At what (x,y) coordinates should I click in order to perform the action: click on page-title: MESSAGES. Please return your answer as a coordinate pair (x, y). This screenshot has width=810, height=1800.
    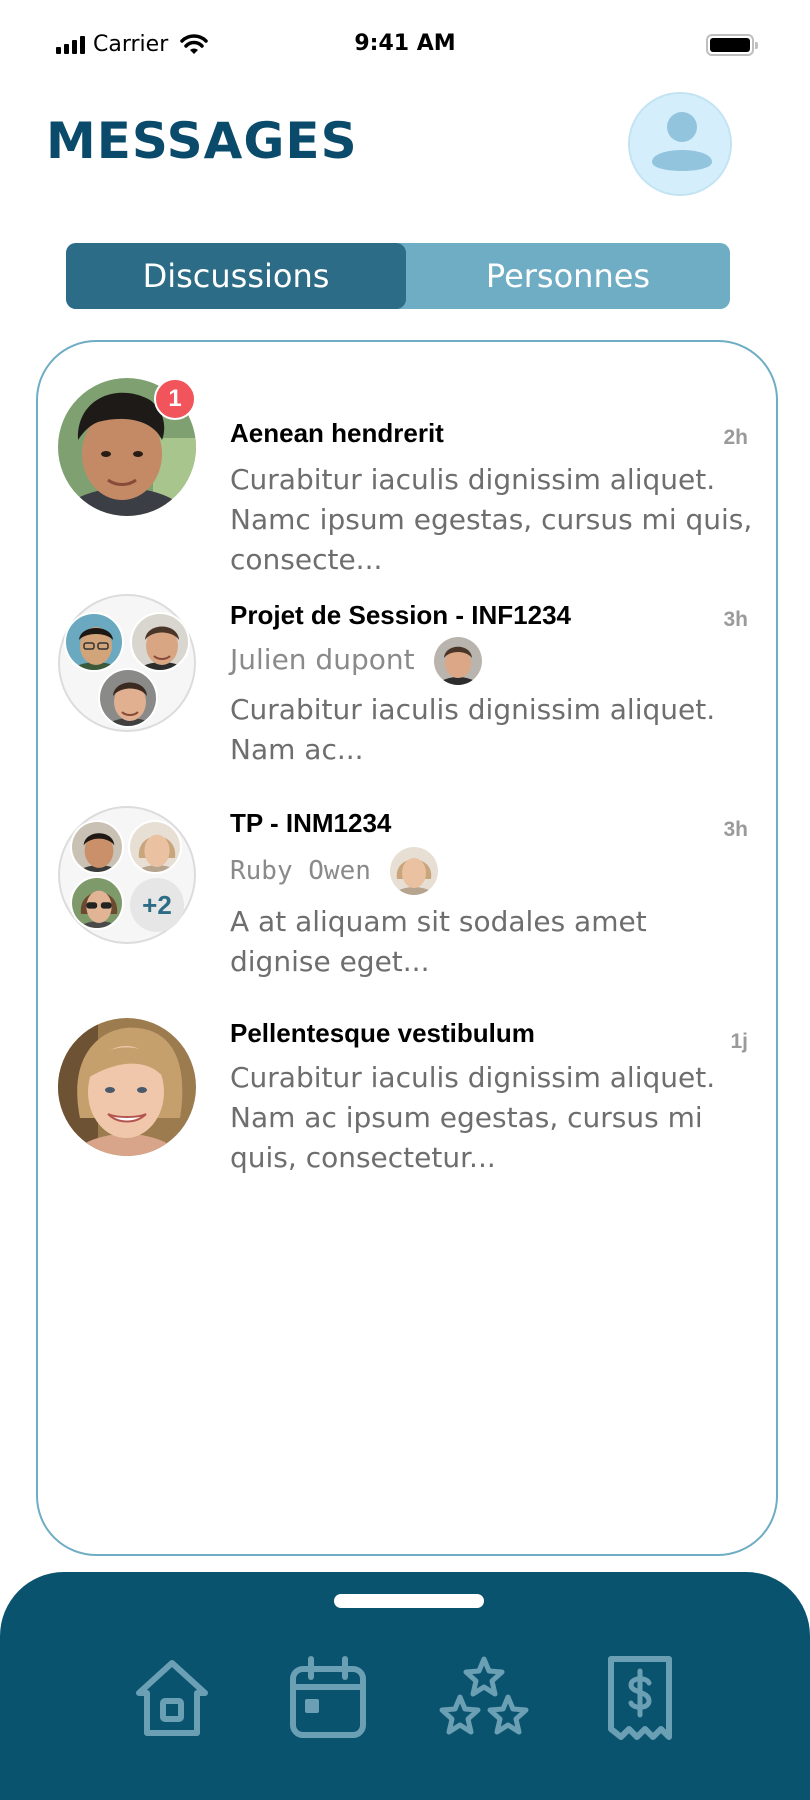
    Looking at the image, I should click on (202, 141).